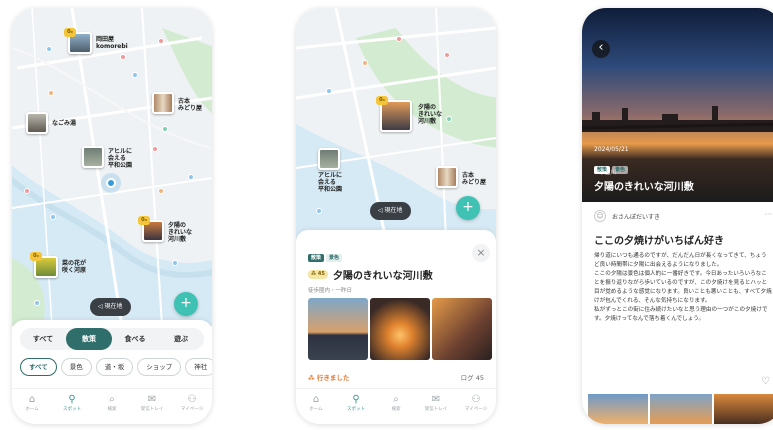 Image resolution: width=773 pixels, height=430 pixels. Describe the element at coordinates (765, 381) in the screenshot. I see `like-icon: ♡` at that location.